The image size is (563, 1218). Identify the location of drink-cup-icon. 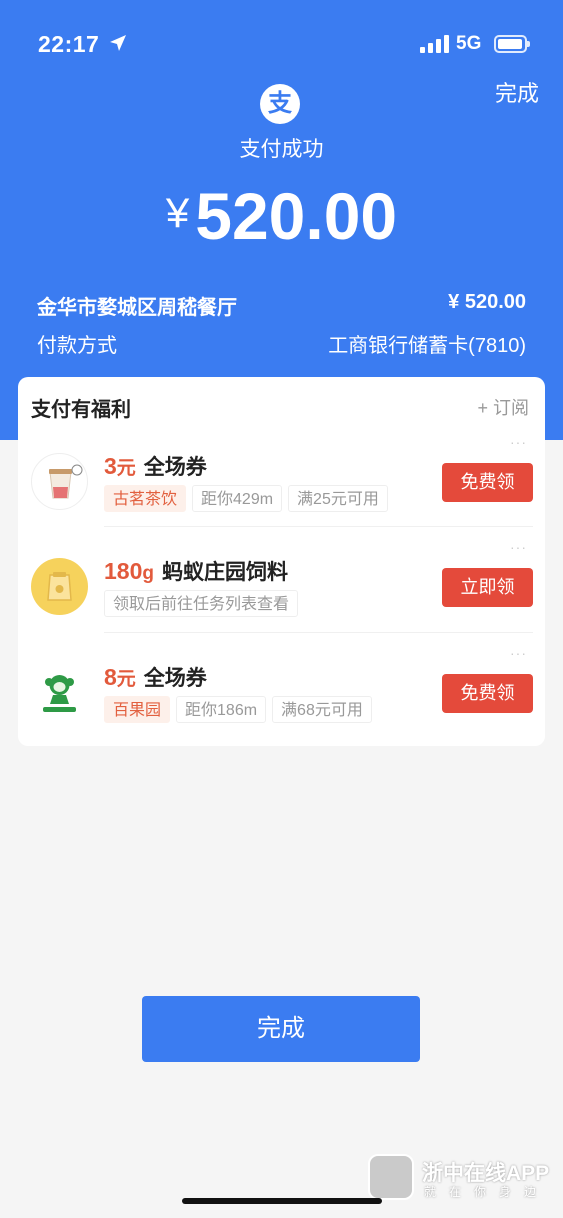
(59, 481).